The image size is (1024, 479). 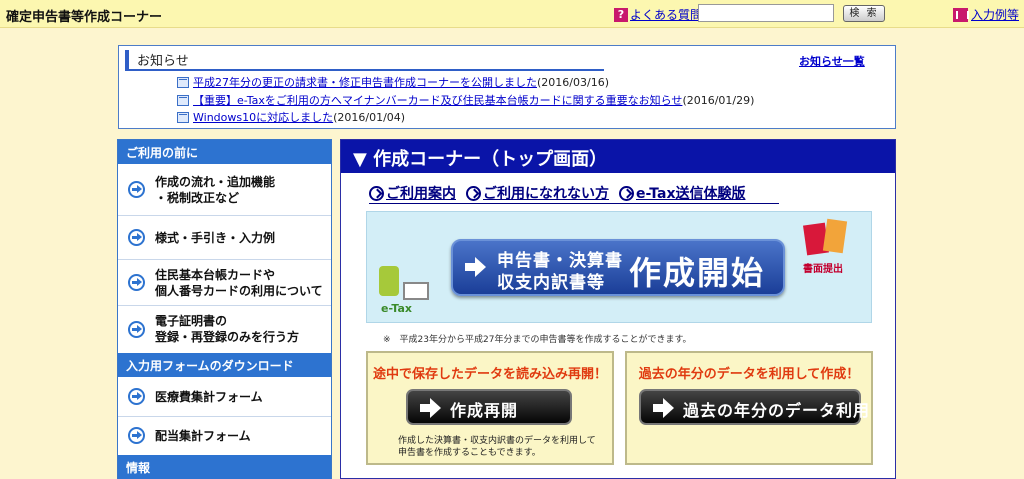 I want to click on sidebar-item-label: 様式・手引き・入力例, so click(x=215, y=237).